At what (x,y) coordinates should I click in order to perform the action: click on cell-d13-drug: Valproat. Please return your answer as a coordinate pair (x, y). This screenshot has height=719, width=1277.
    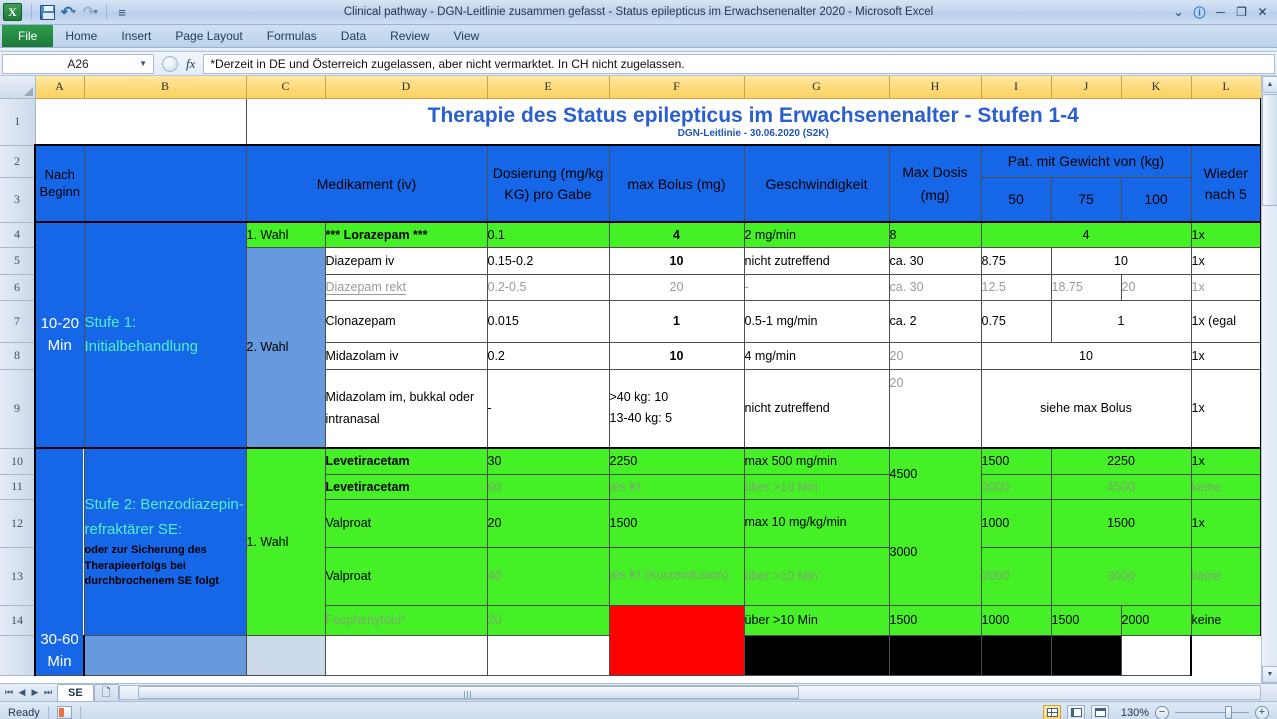
    Looking at the image, I should click on (406, 576).